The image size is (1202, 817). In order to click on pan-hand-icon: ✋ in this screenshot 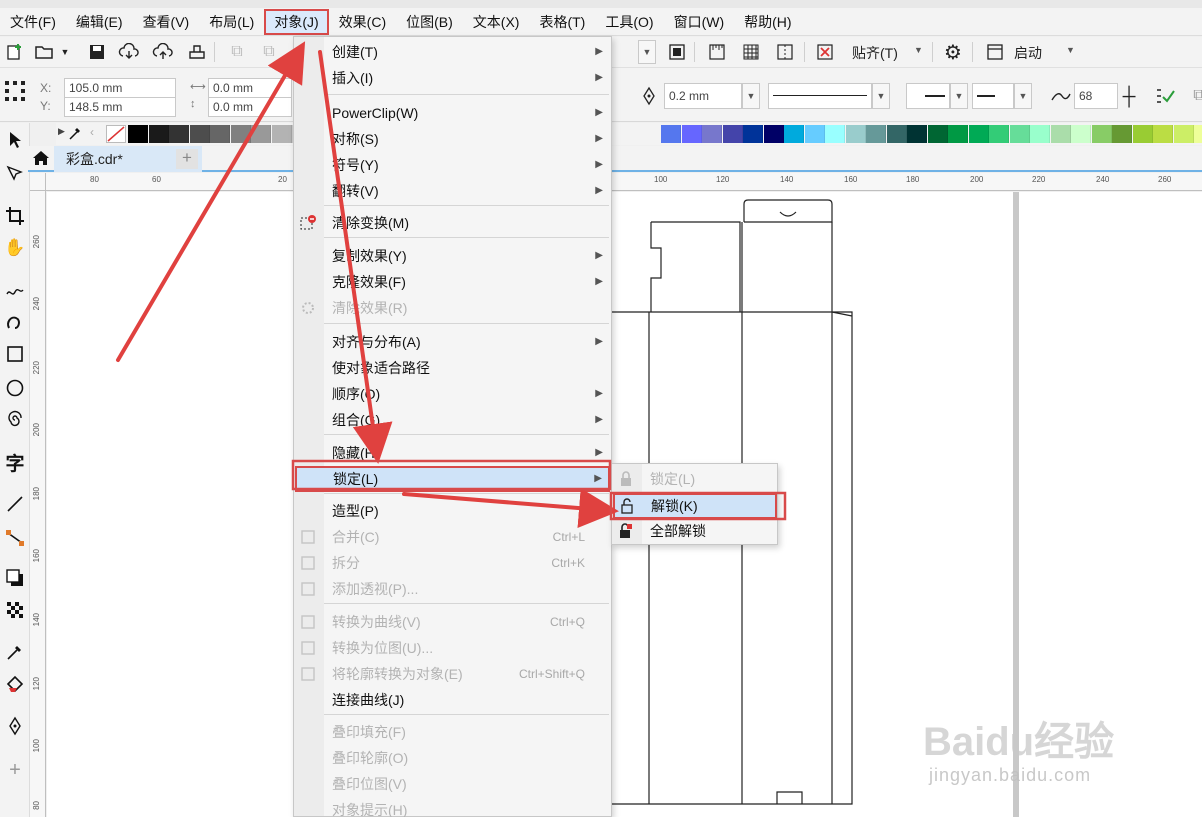, I will do `click(15, 248)`.